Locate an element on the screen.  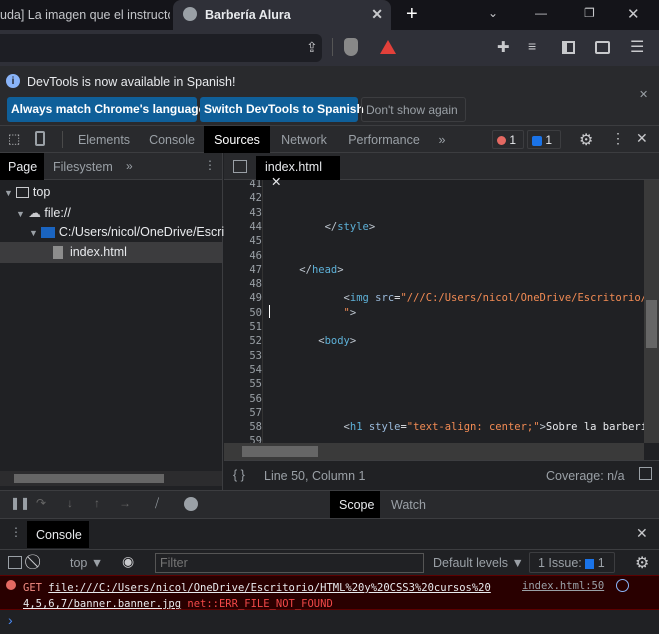
step-over-icon: ↷ is located at coordinates (41, 503).